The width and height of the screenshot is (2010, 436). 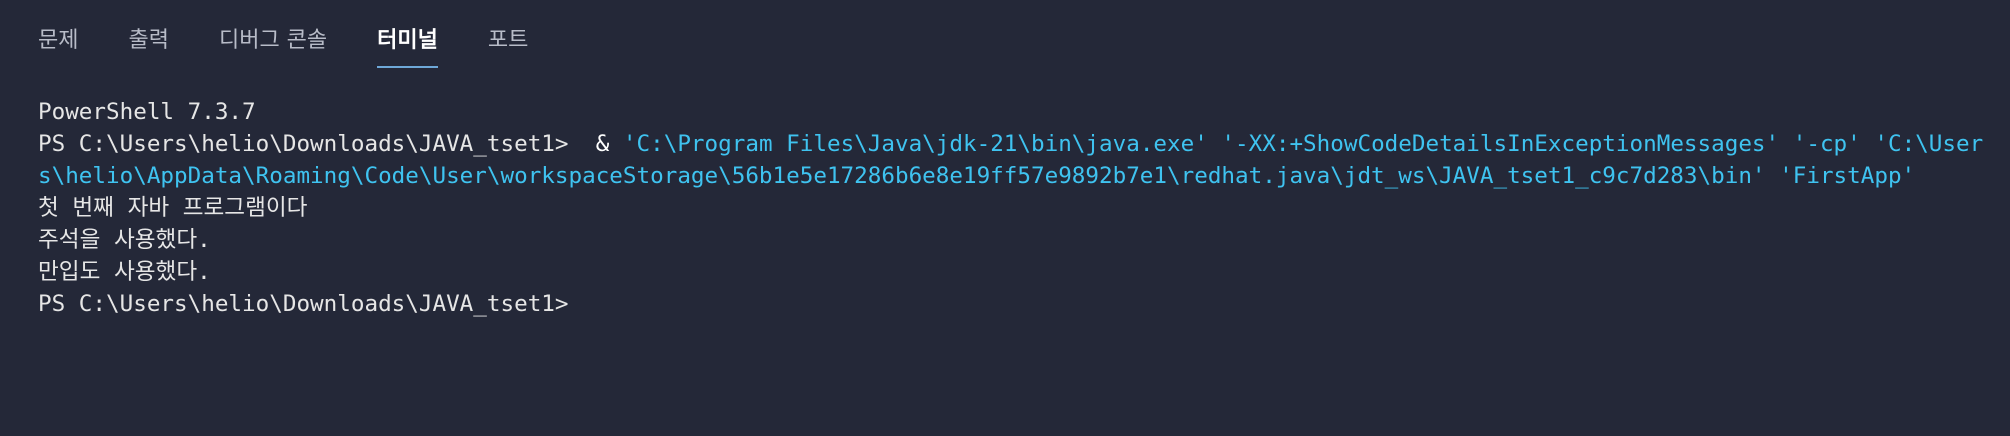 What do you see at coordinates (407, 34) in the screenshot?
I see `tab-terminal: 터미널` at bounding box center [407, 34].